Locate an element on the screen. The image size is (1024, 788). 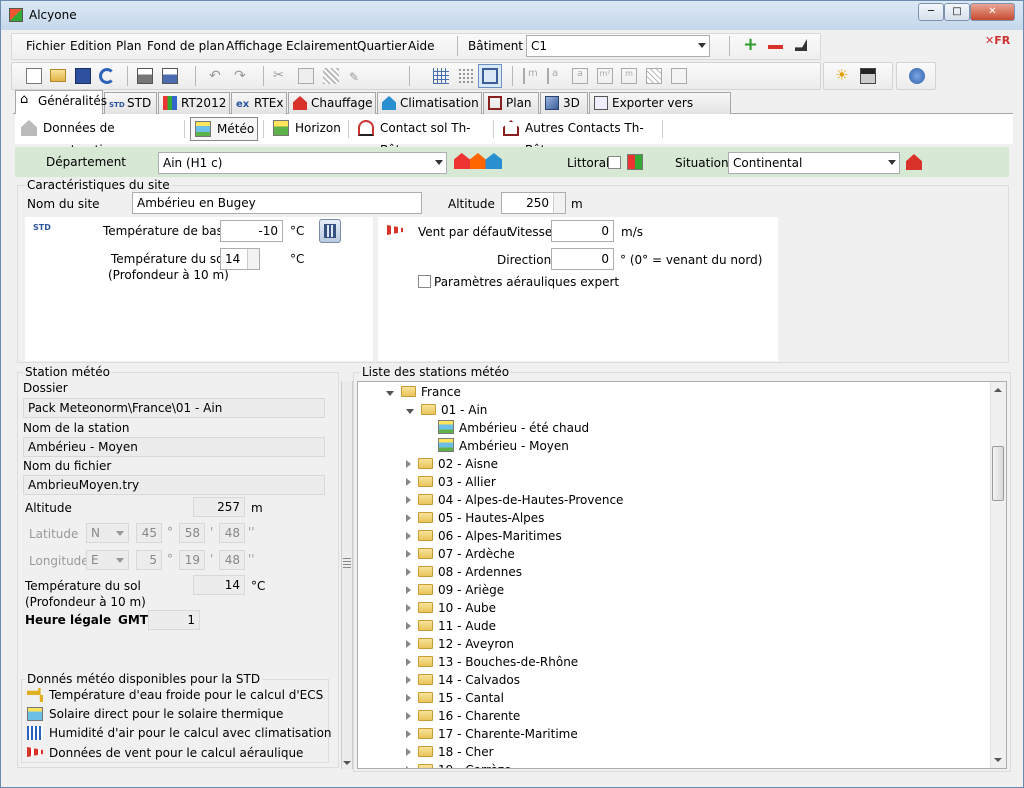
tree-node-departement: 18 - Cher is located at coordinates (450, 752).